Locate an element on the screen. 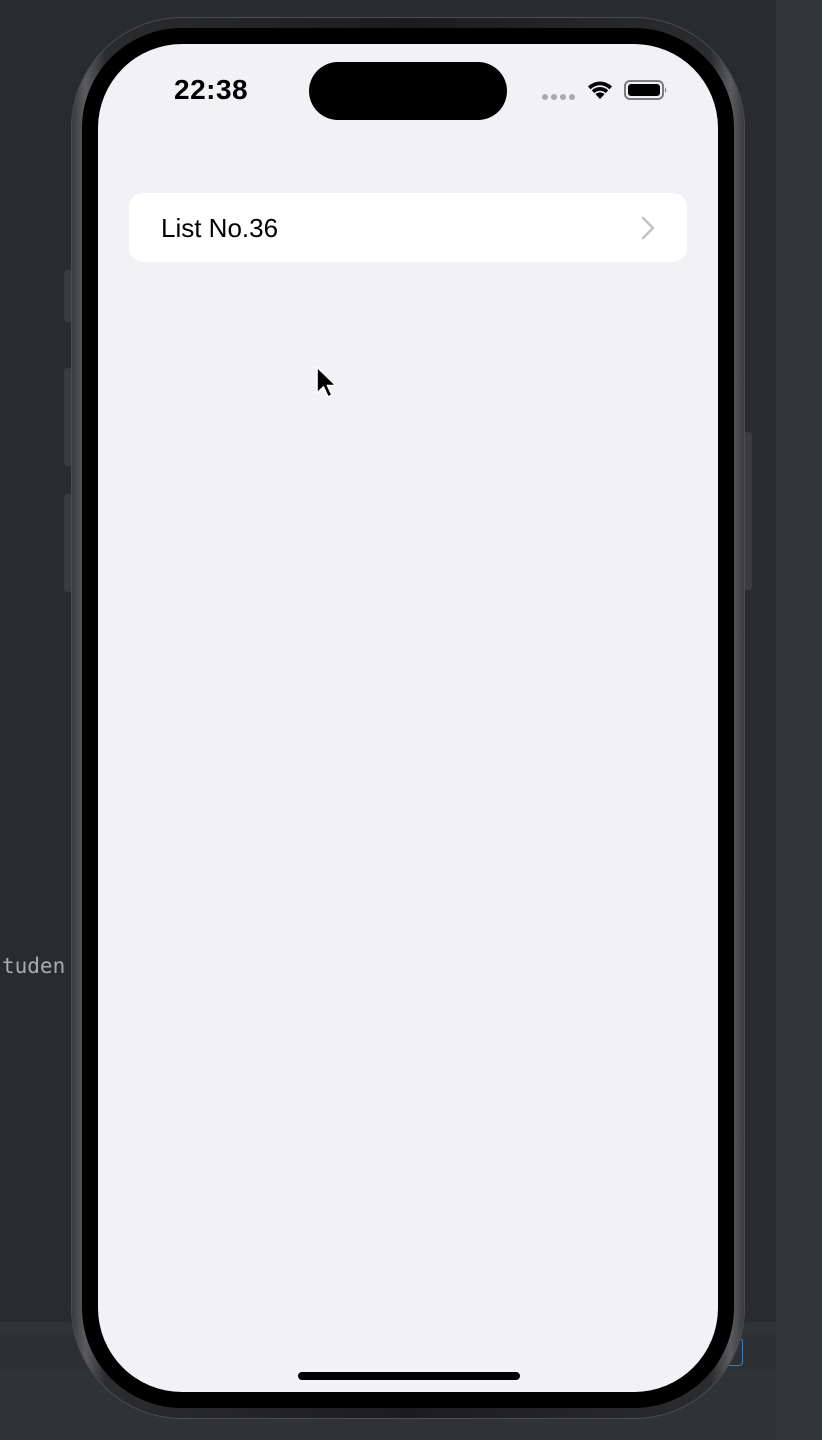  cellular-signal-icon is located at coordinates (559, 97).